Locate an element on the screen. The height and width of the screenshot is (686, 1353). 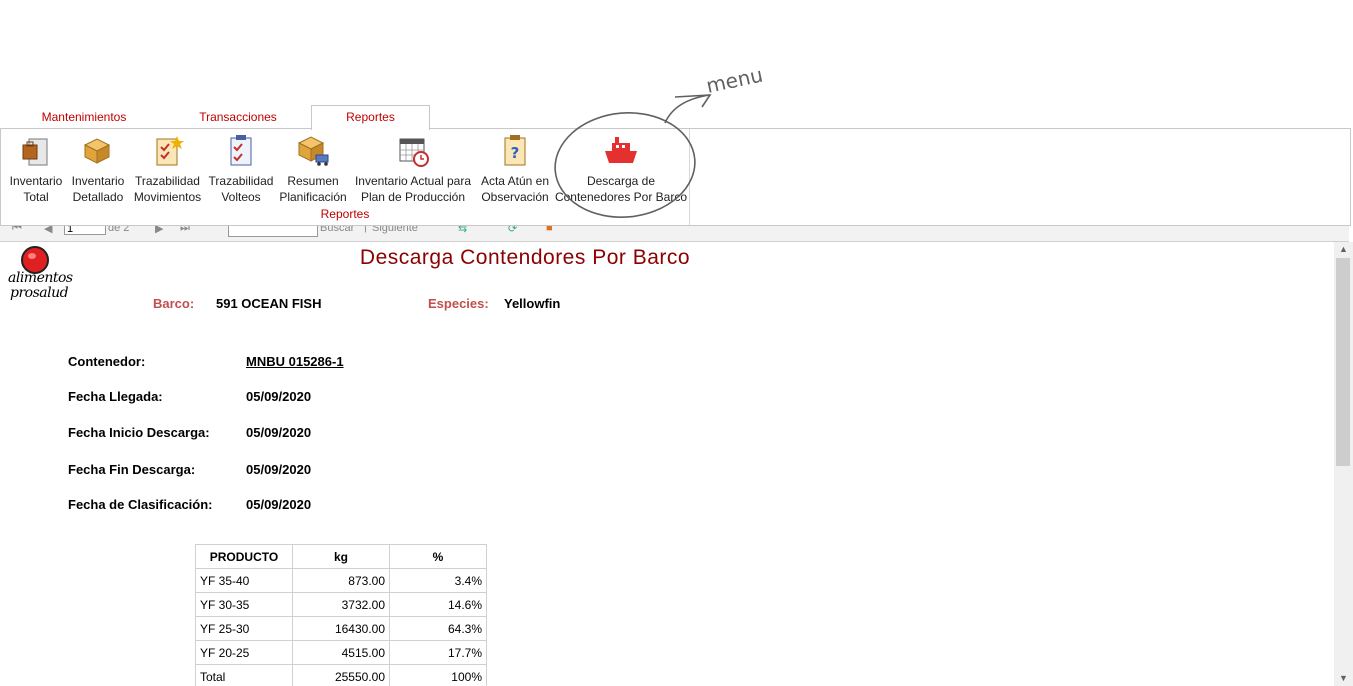
boxes-icon is located at coordinates (98, 150).